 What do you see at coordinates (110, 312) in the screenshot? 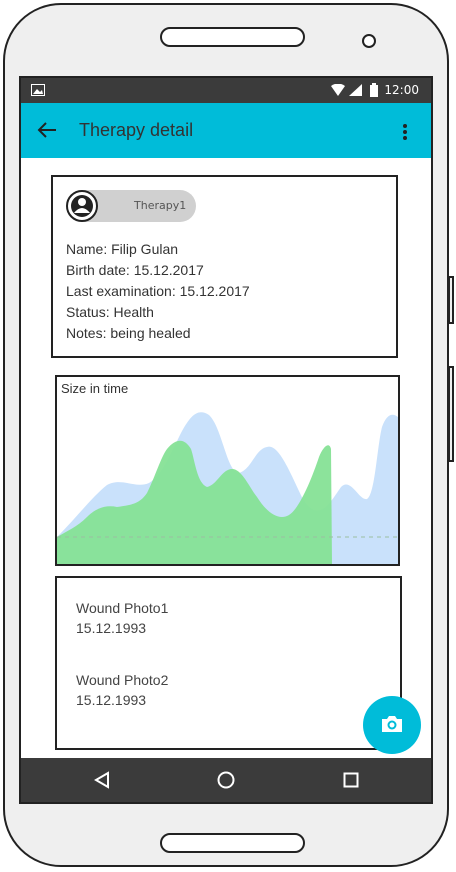
I see `patient-status: Status: Health` at bounding box center [110, 312].